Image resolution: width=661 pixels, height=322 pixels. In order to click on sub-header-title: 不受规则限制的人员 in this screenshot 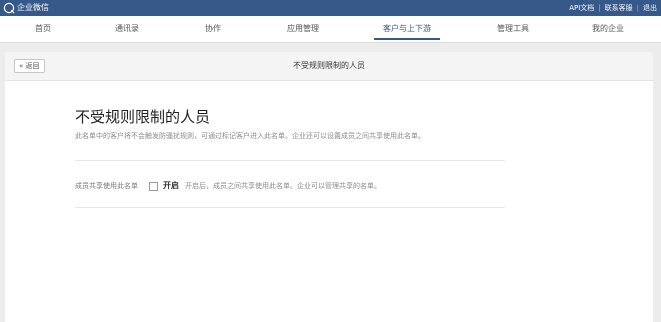, I will do `click(329, 65)`.